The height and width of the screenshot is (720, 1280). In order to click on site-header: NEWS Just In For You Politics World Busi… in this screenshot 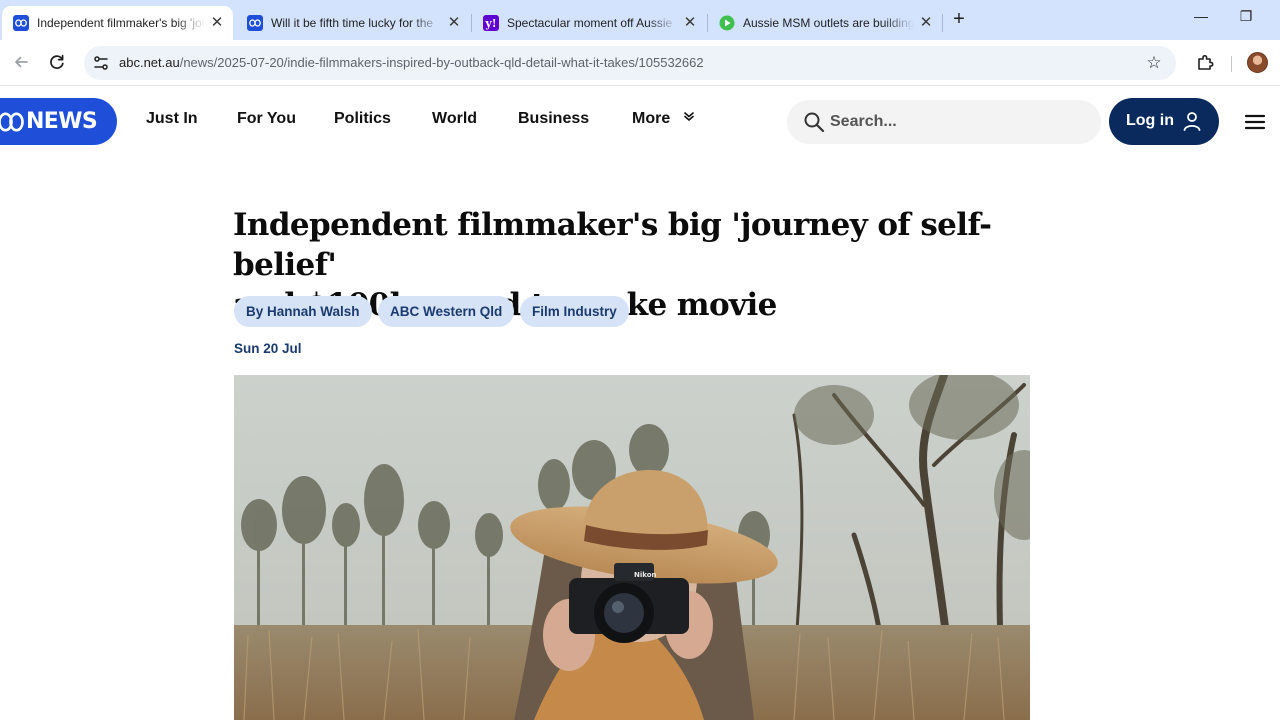, I will do `click(640, 122)`.